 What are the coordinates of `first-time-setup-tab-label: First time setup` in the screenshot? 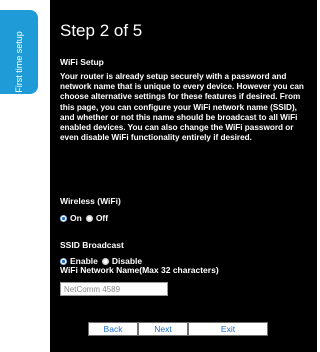 It's located at (19, 62).